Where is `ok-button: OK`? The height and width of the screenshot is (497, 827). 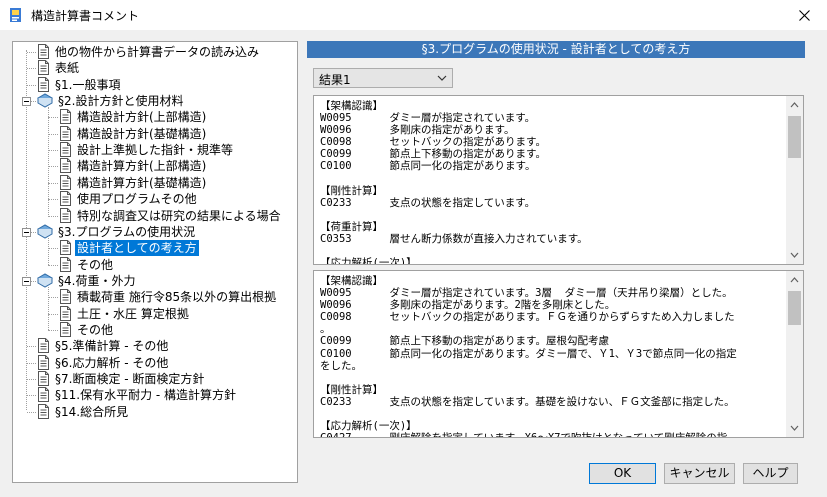 ok-button: OK is located at coordinates (622, 473).